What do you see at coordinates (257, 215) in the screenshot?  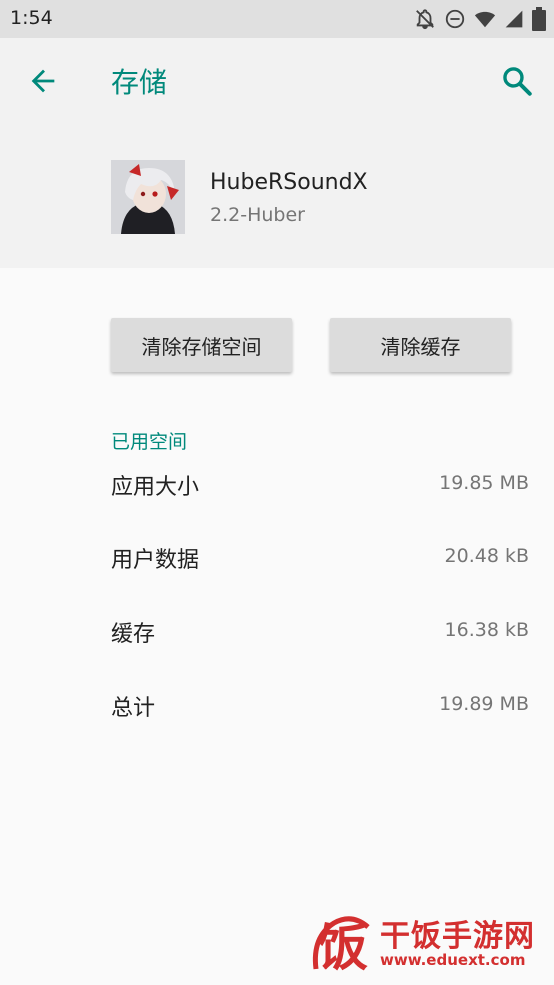 I see `app-version: 2.2-Huber` at bounding box center [257, 215].